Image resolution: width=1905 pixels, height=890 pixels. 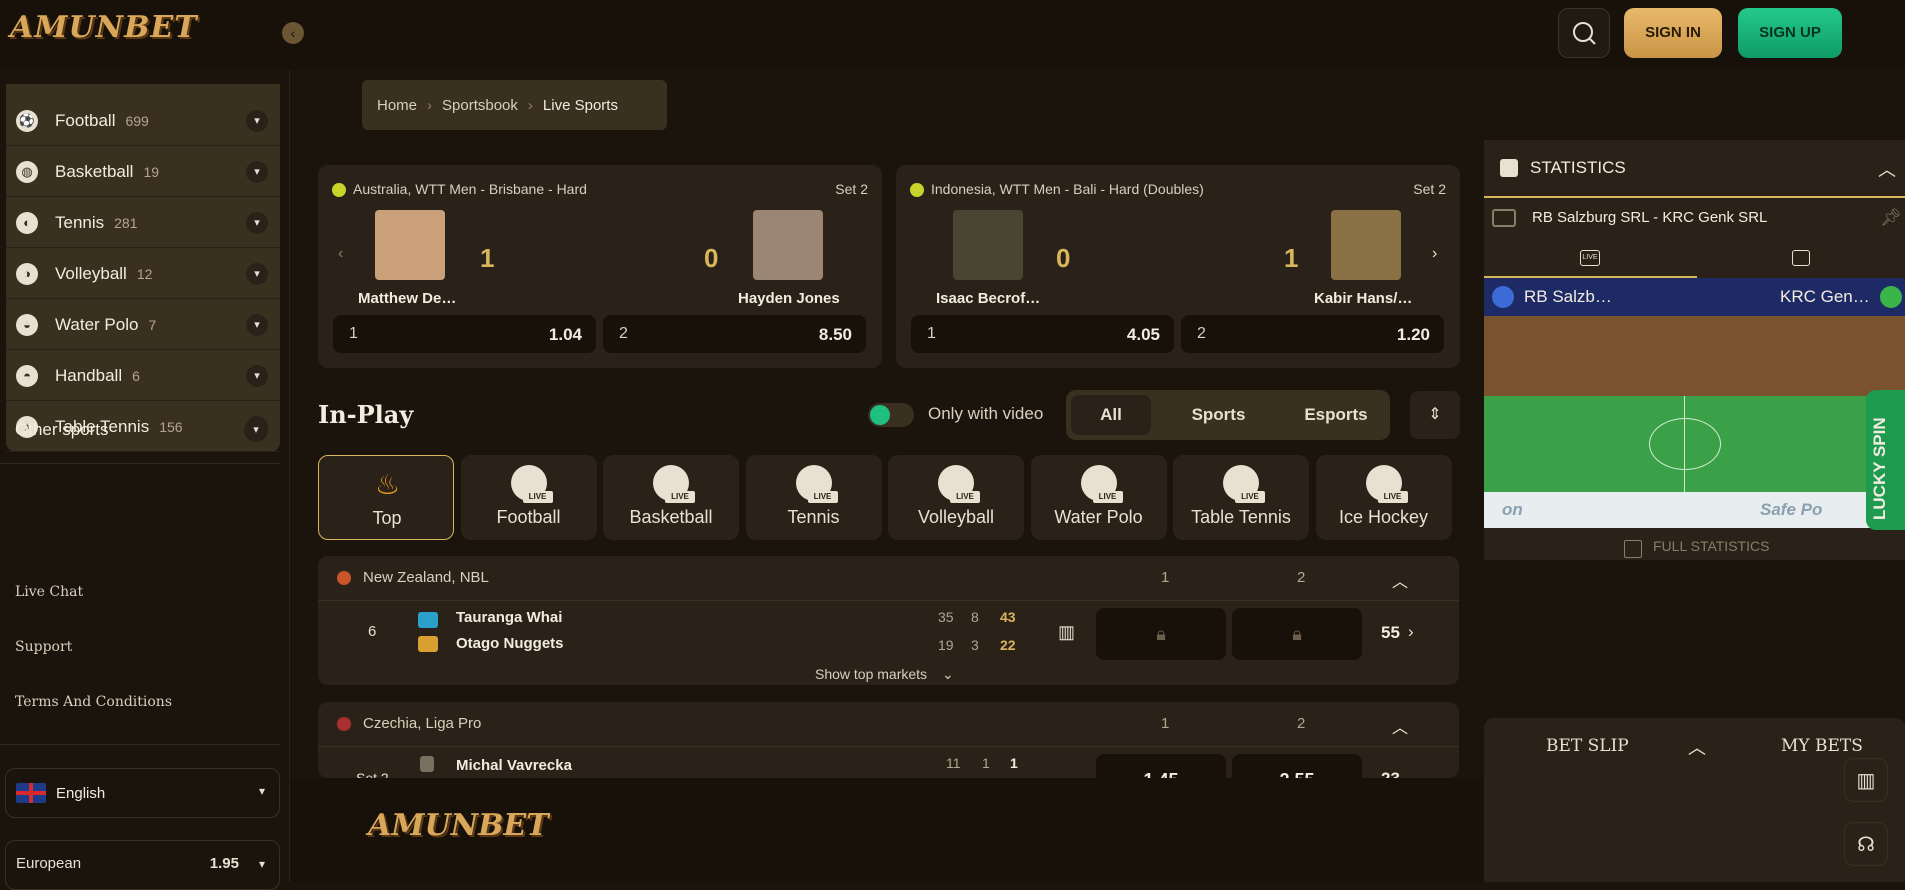 What do you see at coordinates (1301, 577) in the screenshot?
I see `column-2-label: 2` at bounding box center [1301, 577].